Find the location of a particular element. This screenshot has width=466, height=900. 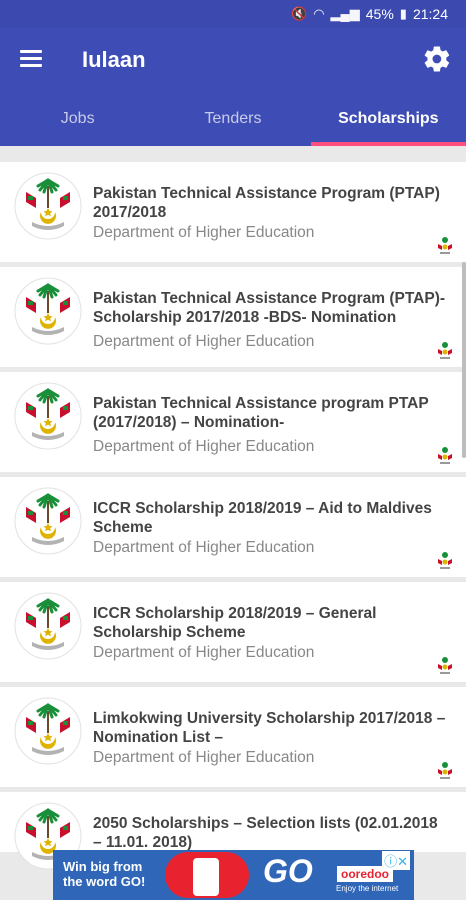

gear-icon is located at coordinates (437, 59).